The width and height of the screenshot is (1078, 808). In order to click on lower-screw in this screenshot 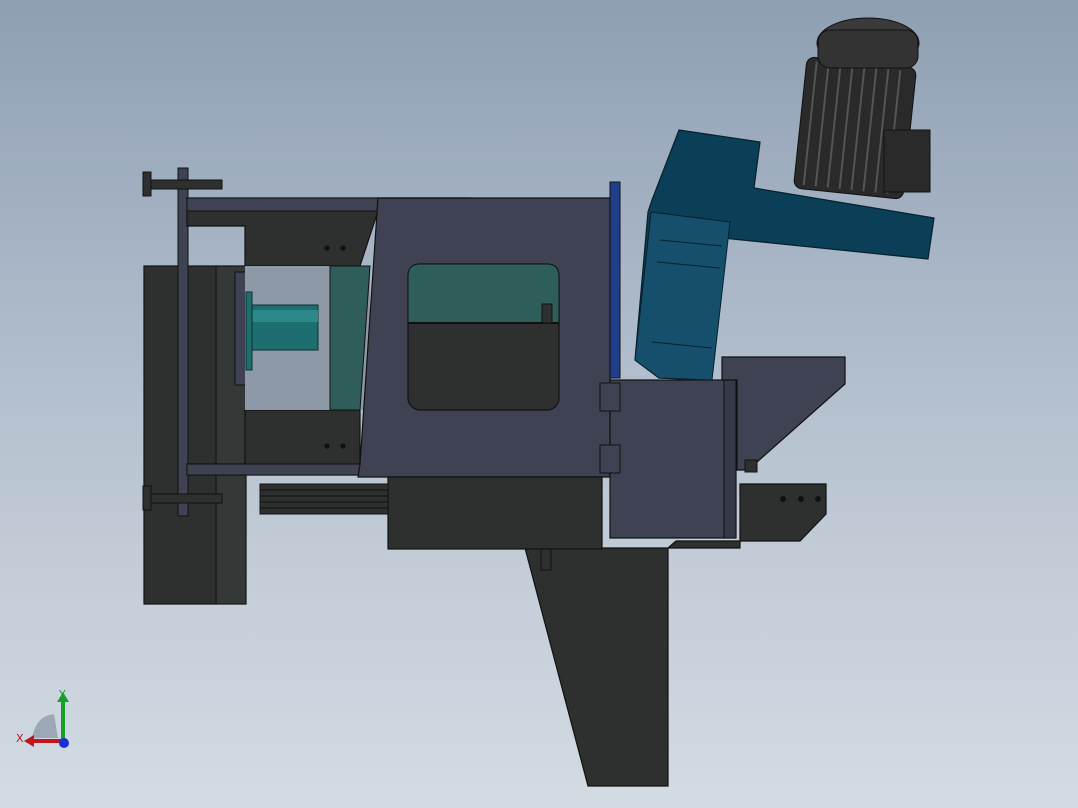, I will do `click(186, 498)`.